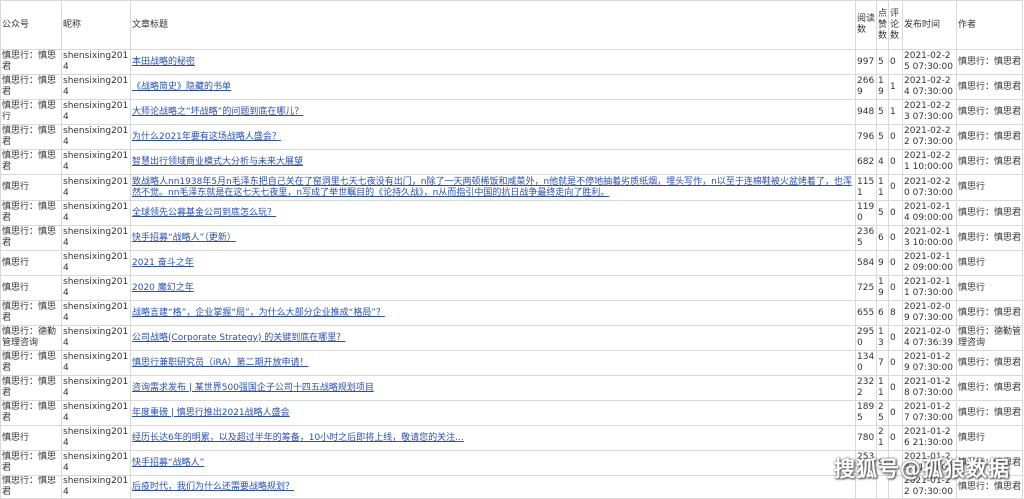 The height and width of the screenshot is (499, 1024). I want to click on article-title-link: 咨询需求发布 | 某世界500强国企子公司十四五战略规划项目, so click(253, 388).